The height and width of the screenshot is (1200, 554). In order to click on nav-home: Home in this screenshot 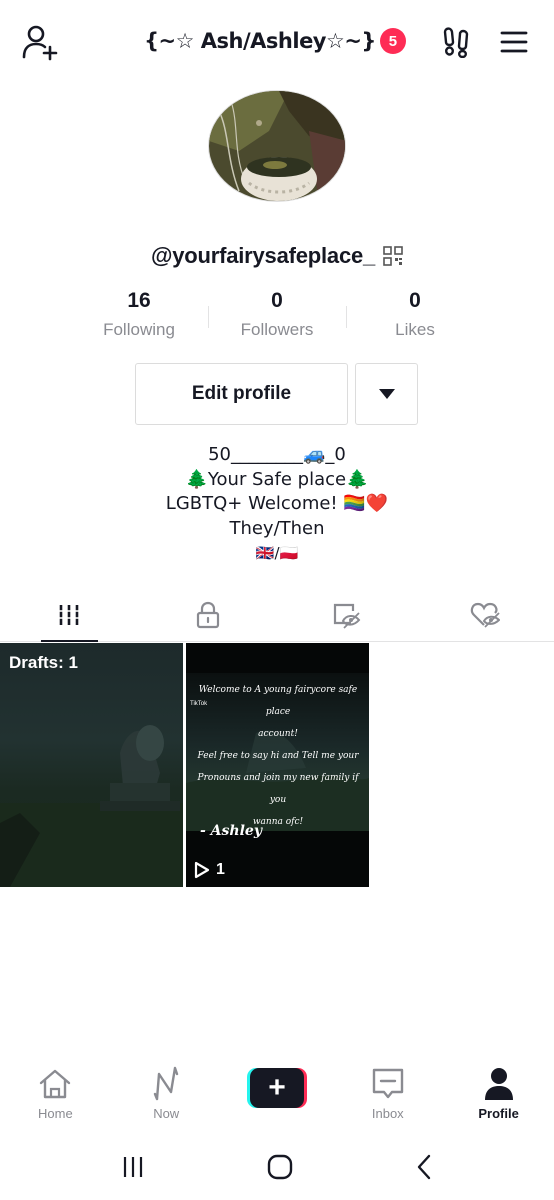, I will do `click(55, 1096)`.